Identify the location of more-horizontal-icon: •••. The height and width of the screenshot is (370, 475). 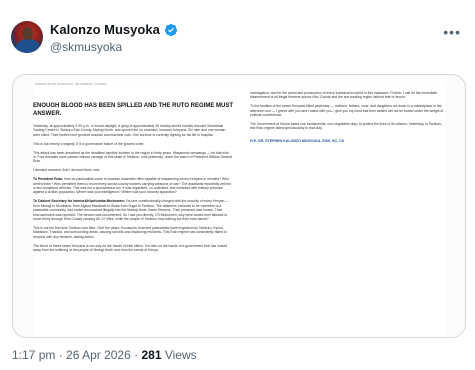
(452, 32).